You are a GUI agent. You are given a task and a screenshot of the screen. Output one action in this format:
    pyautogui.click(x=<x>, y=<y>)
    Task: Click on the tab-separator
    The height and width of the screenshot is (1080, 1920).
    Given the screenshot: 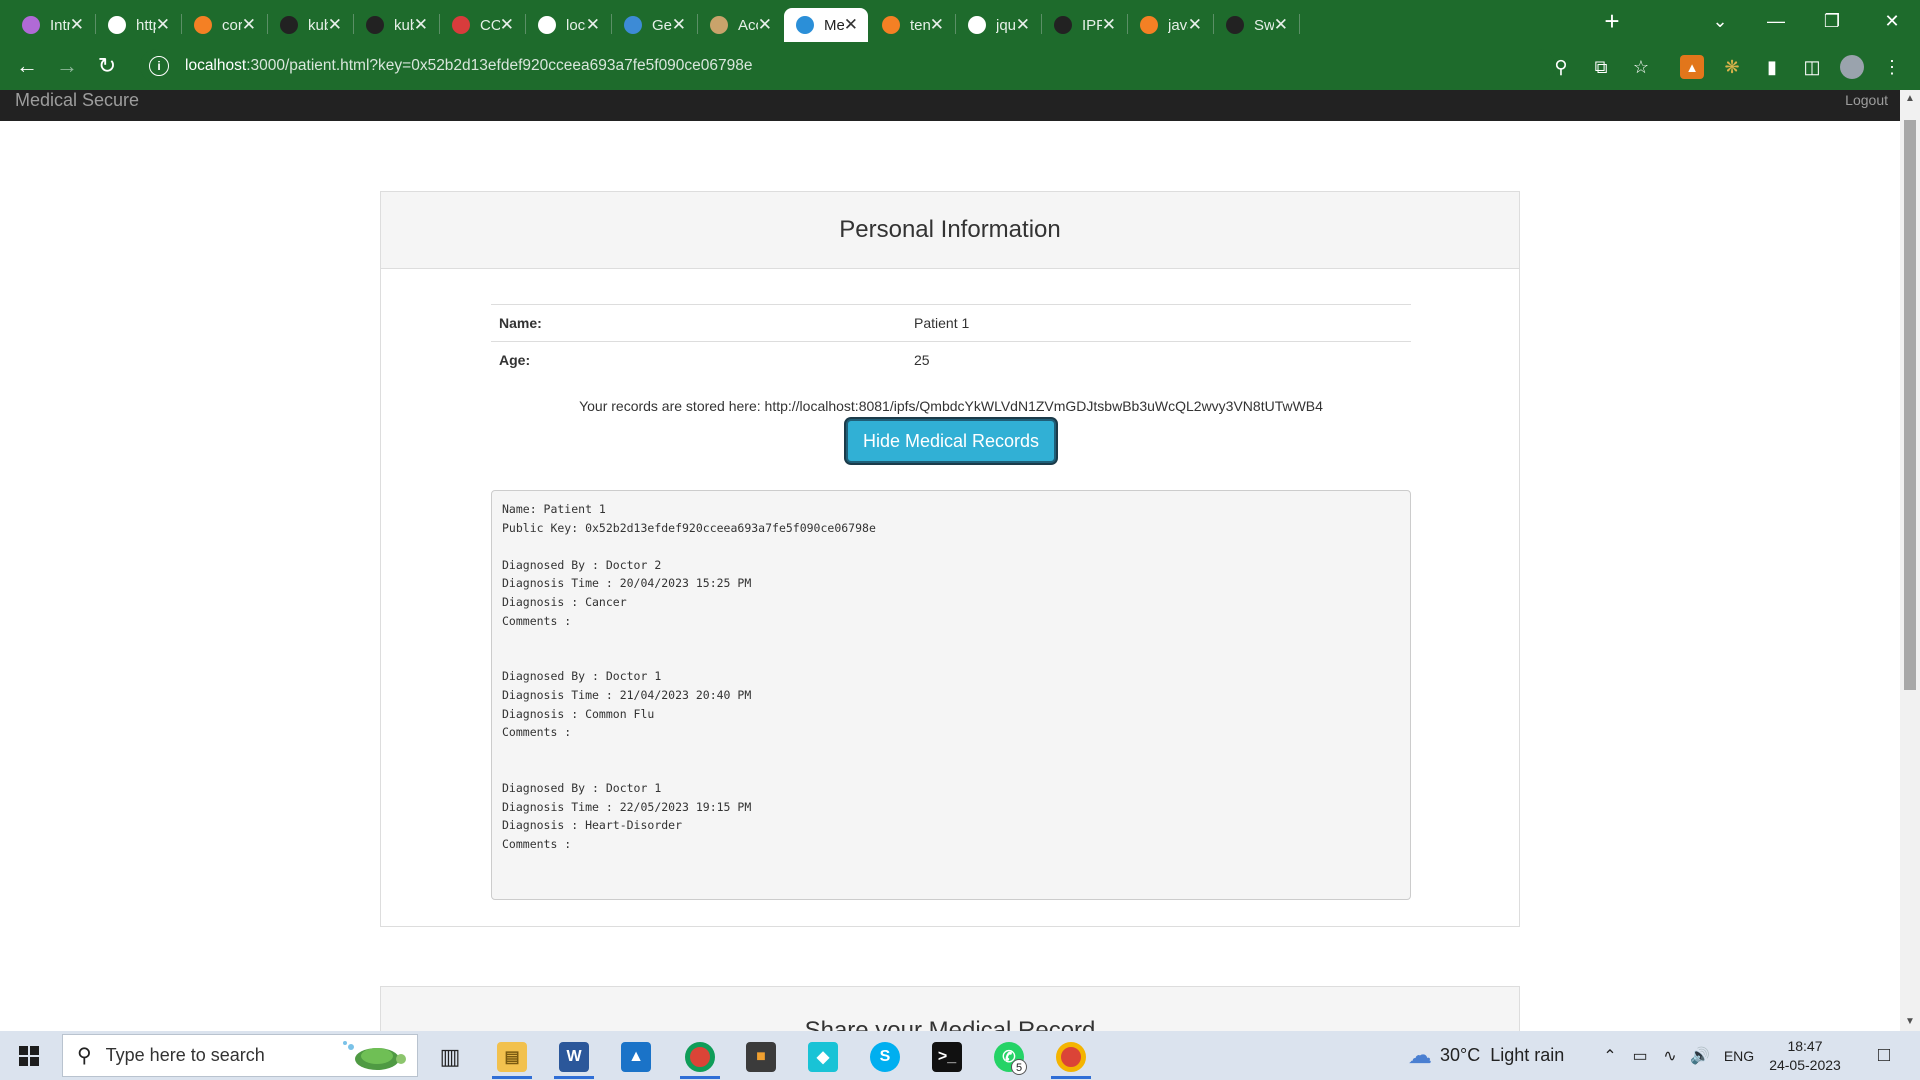 What is the action you would take?
    pyautogui.click(x=1299, y=24)
    